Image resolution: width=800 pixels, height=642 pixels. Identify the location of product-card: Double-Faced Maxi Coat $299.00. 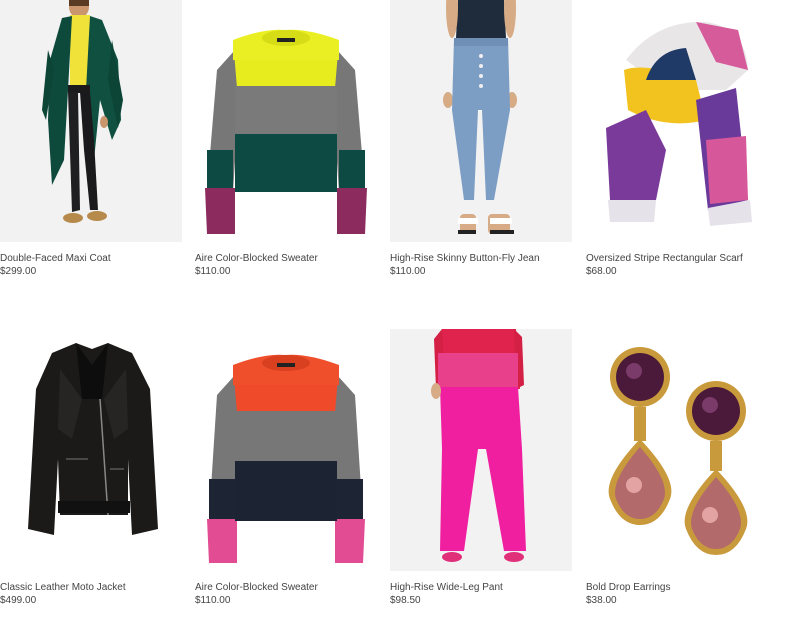
(91, 139).